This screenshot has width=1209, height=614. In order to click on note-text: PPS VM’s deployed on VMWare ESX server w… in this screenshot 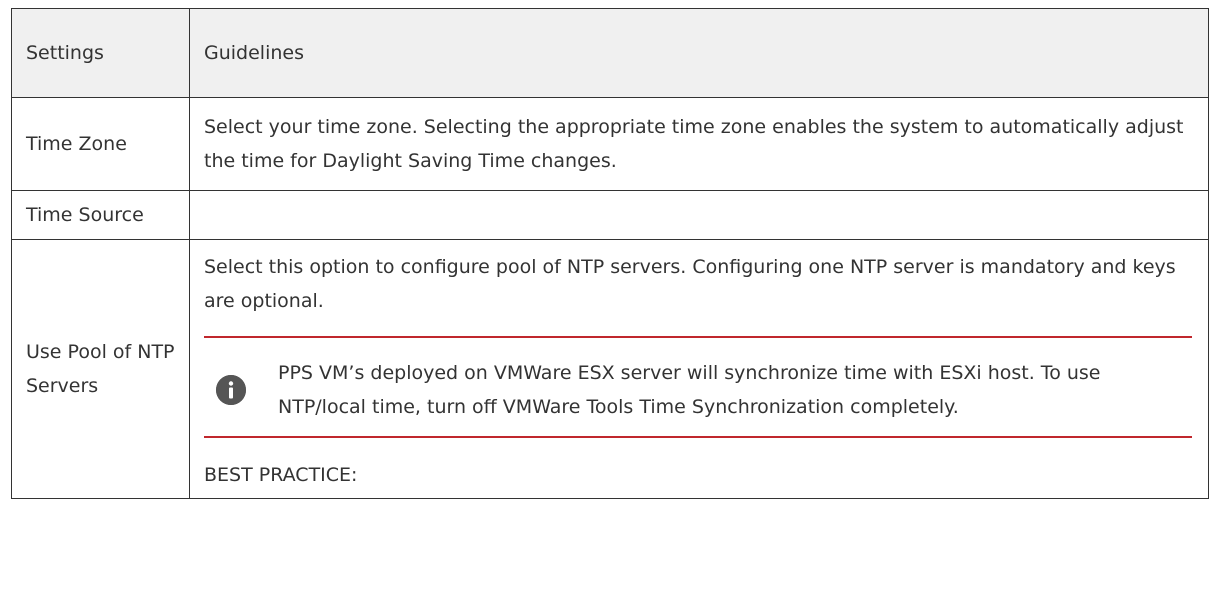, I will do `click(689, 390)`.